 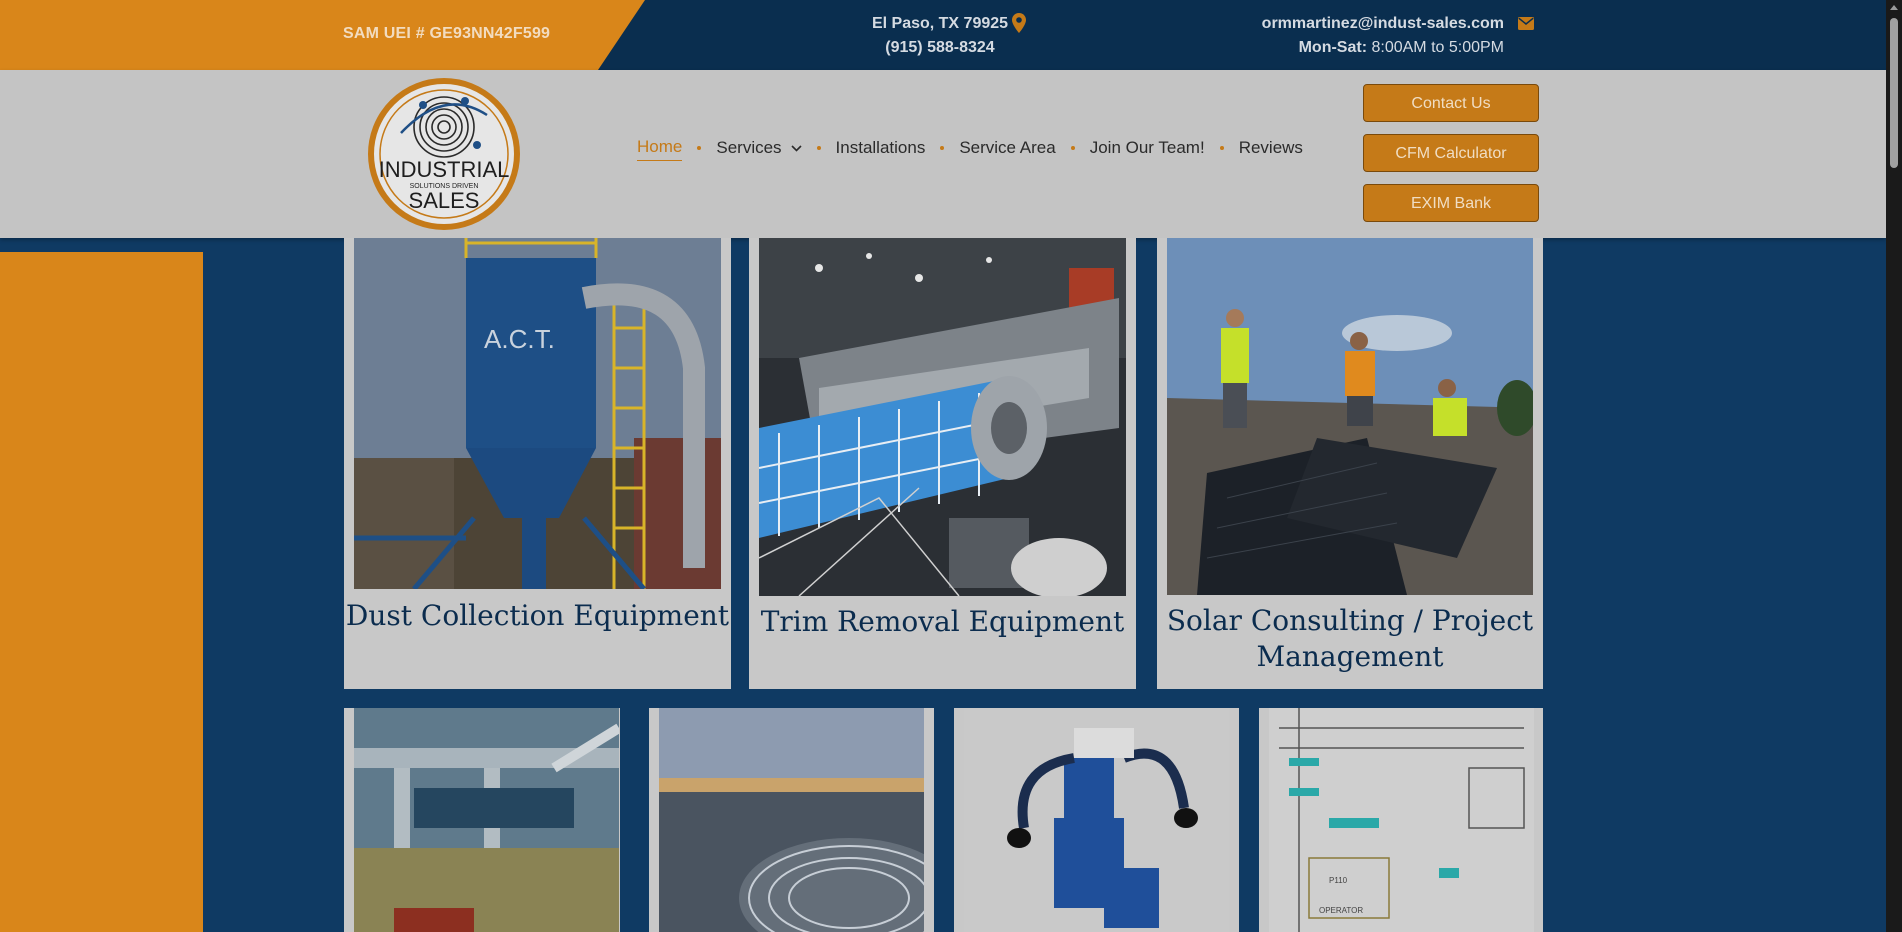 I want to click on nav-reviews-label: Reviews, so click(x=1270, y=147).